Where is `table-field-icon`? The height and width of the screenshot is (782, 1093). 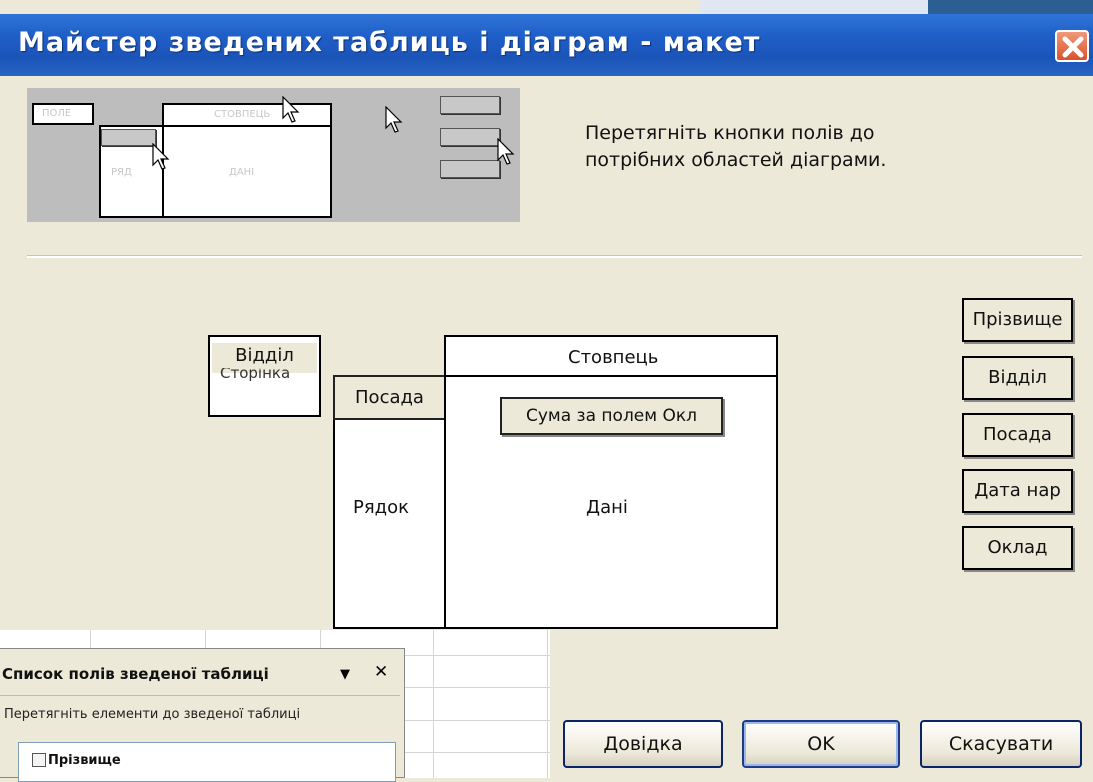 table-field-icon is located at coordinates (39, 760).